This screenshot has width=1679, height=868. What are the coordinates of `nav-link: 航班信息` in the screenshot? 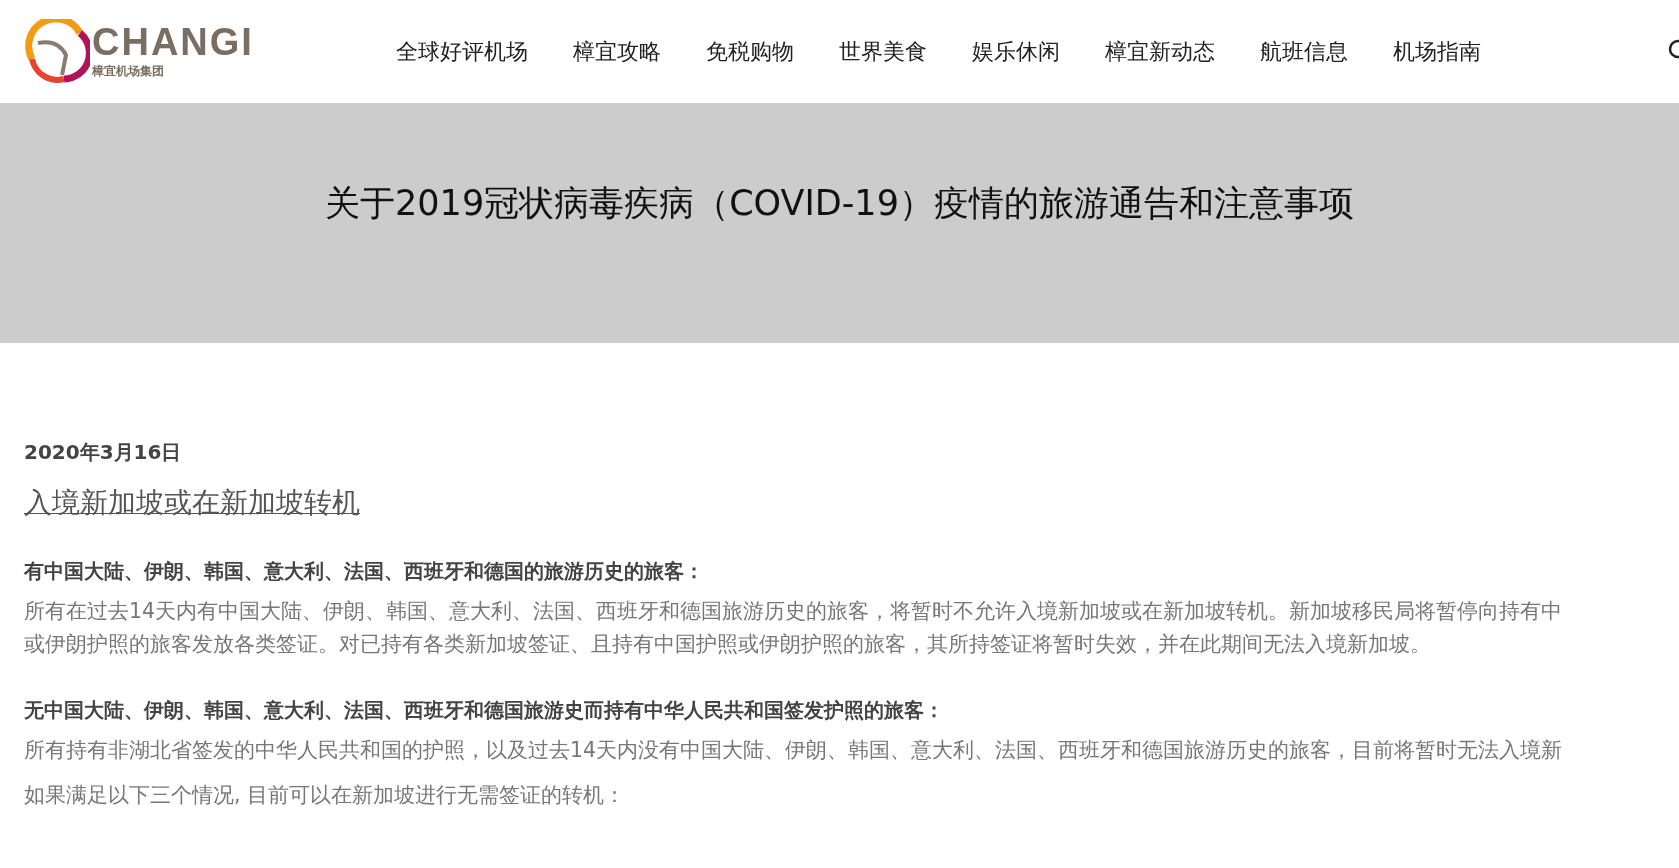 It's located at (1304, 51).